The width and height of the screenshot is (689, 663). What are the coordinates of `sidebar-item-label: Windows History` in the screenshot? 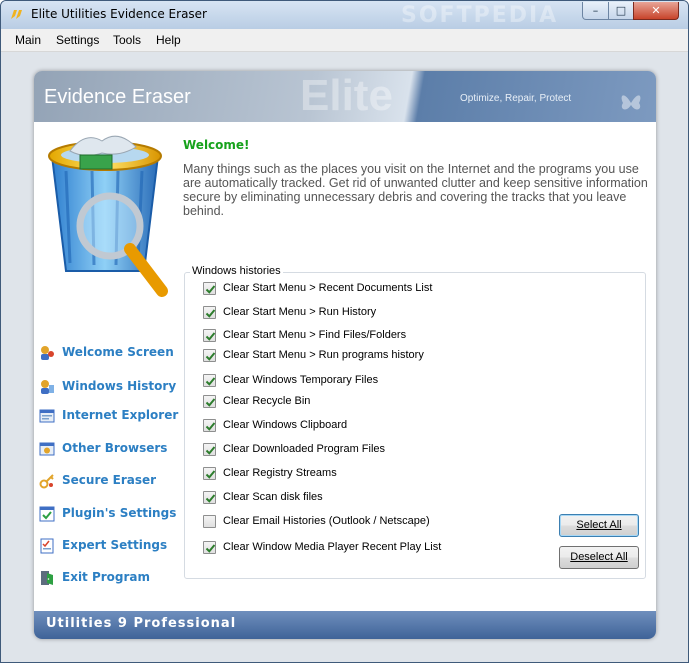 It's located at (119, 386).